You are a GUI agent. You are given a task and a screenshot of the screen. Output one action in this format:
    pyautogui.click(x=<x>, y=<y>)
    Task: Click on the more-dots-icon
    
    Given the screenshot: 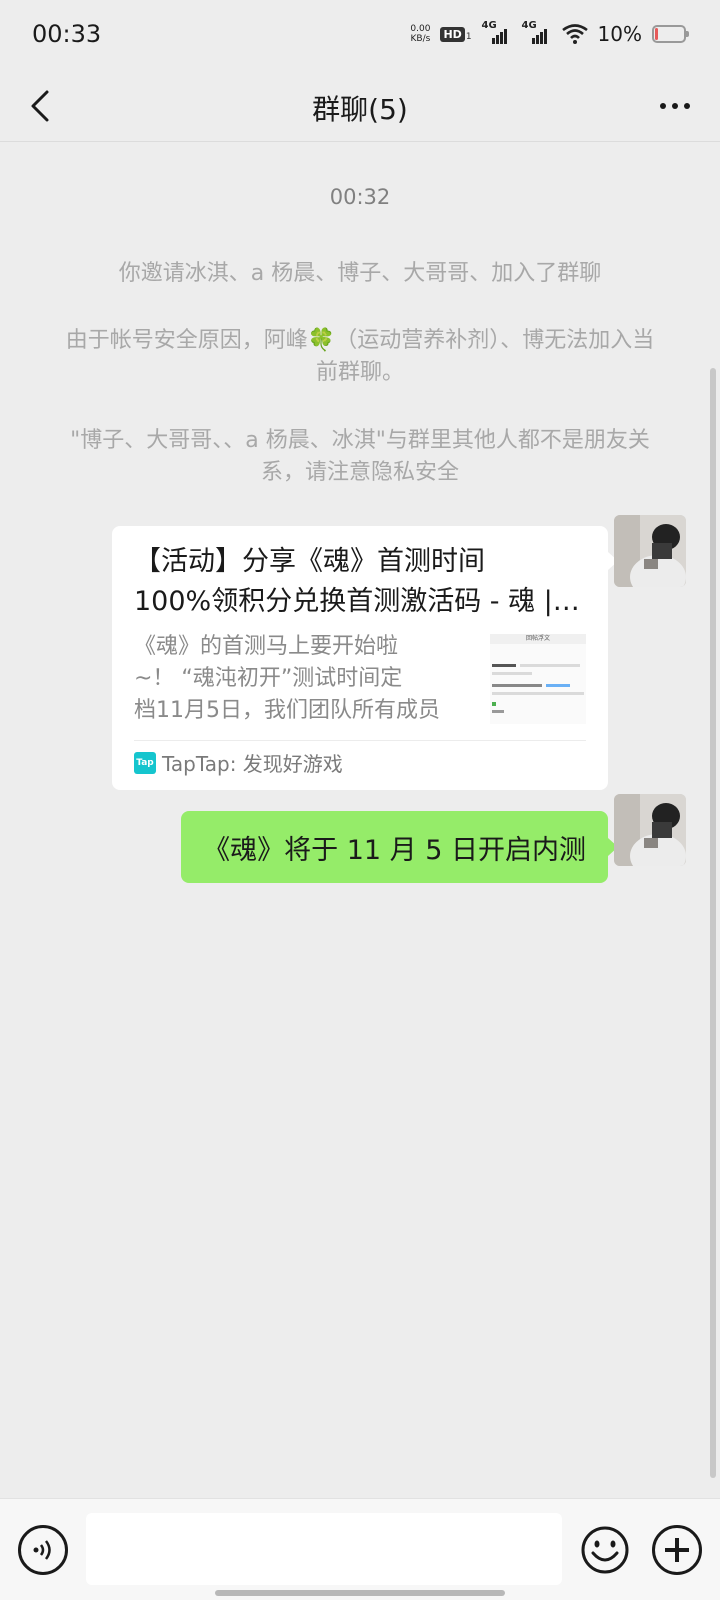 What is the action you would take?
    pyautogui.click(x=663, y=106)
    